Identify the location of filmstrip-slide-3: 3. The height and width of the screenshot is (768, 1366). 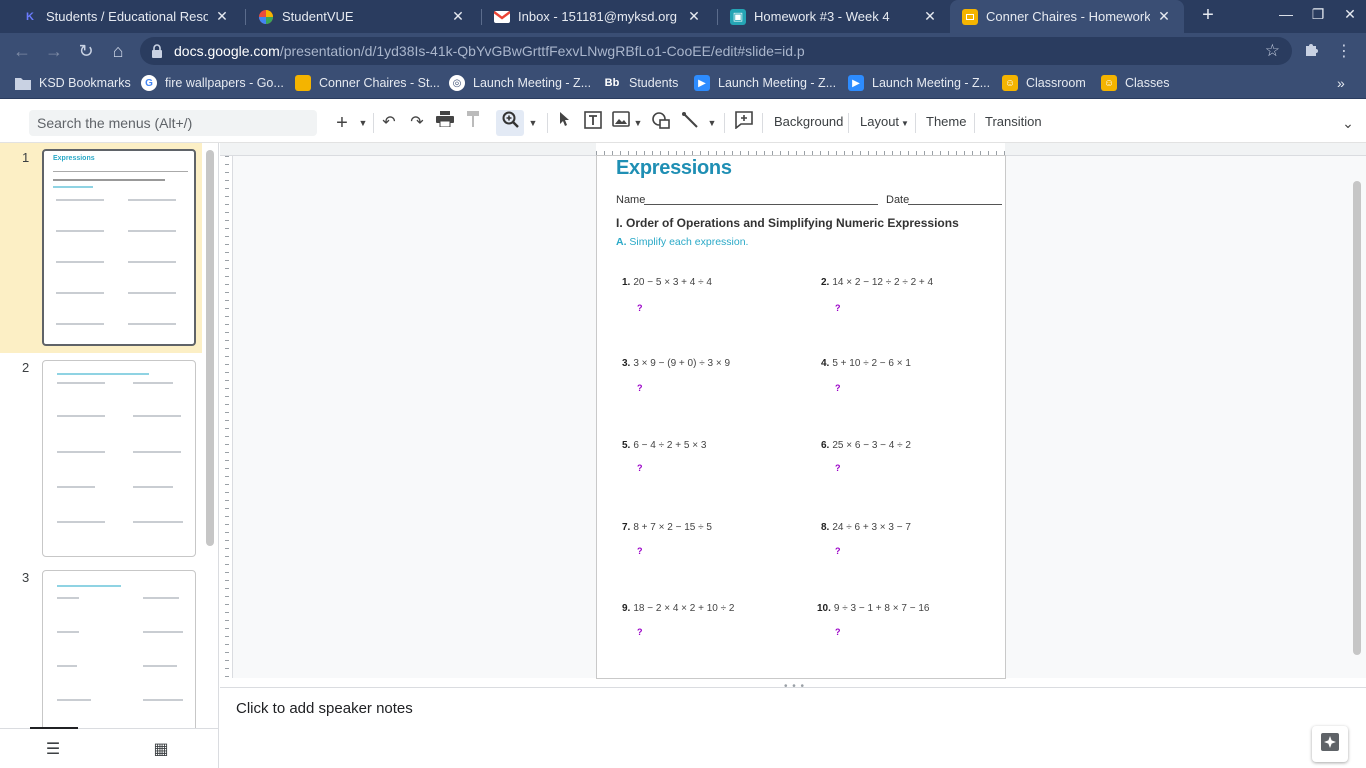
(101, 645).